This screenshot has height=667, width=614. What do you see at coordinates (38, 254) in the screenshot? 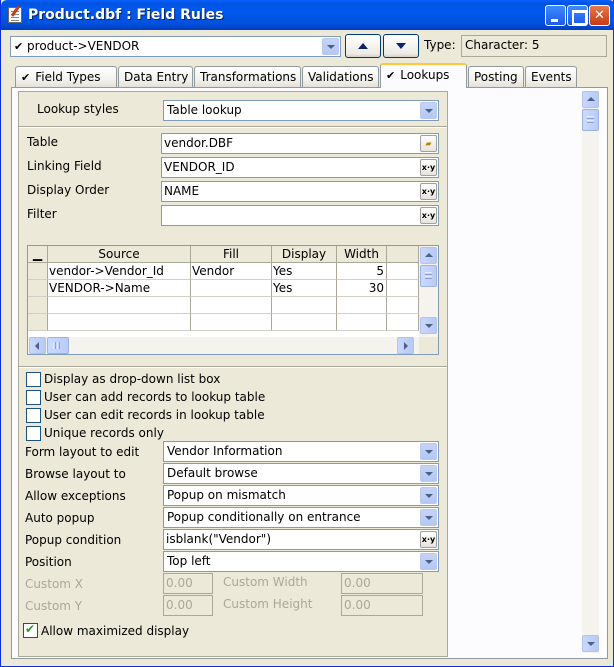
I see `grid-corner: ▁` at bounding box center [38, 254].